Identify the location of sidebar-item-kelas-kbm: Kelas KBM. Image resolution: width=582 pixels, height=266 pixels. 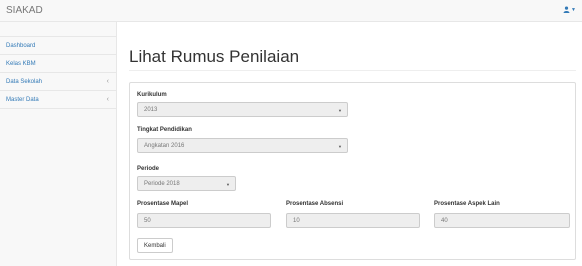
(58, 64).